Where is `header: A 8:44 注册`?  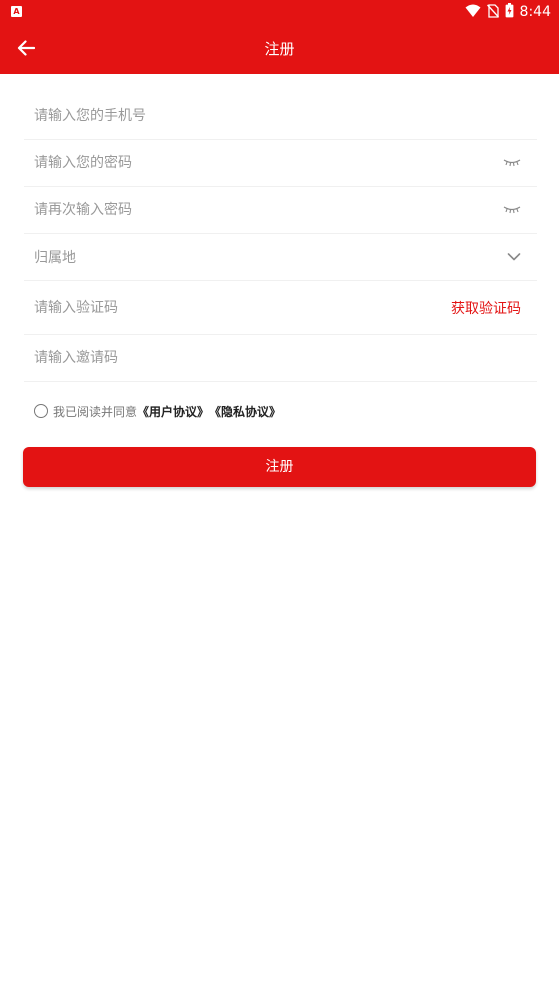
header: A 8:44 注册 is located at coordinates (279, 37).